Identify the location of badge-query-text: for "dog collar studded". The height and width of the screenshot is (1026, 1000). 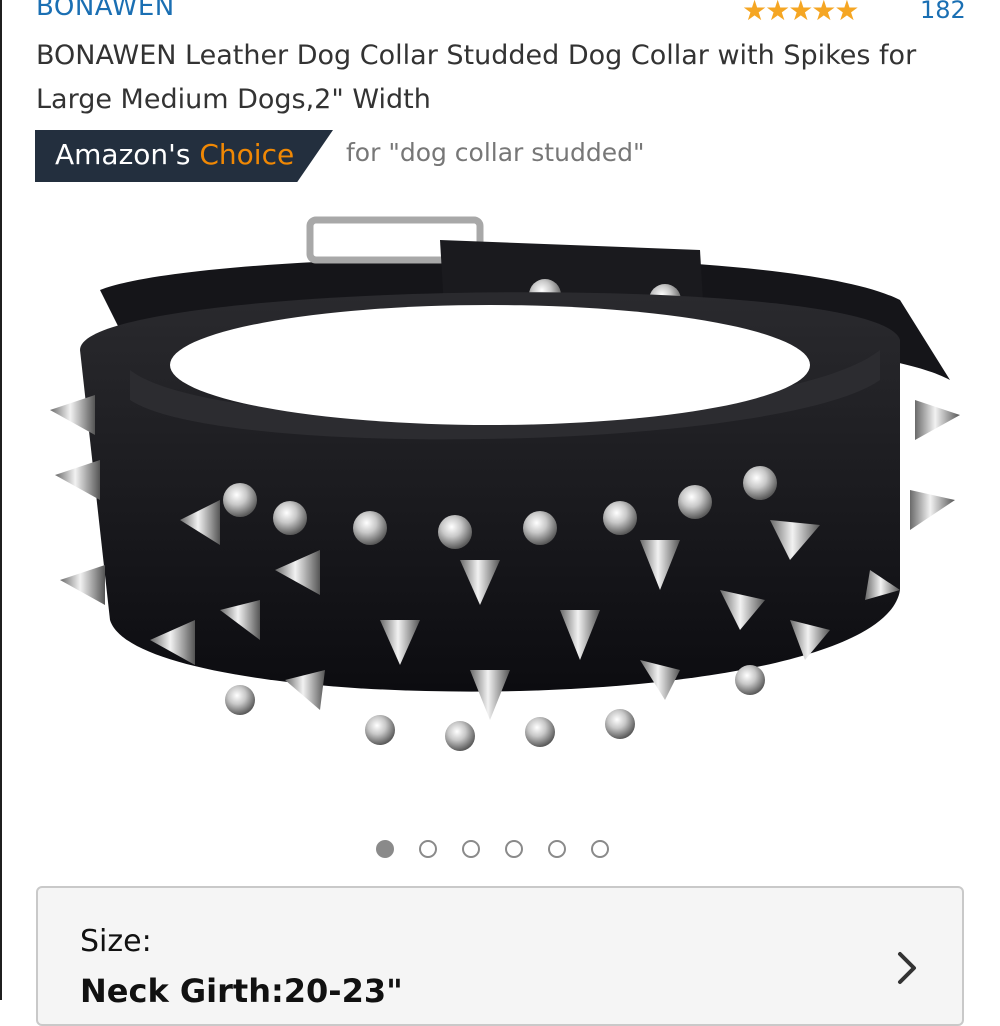
(495, 152).